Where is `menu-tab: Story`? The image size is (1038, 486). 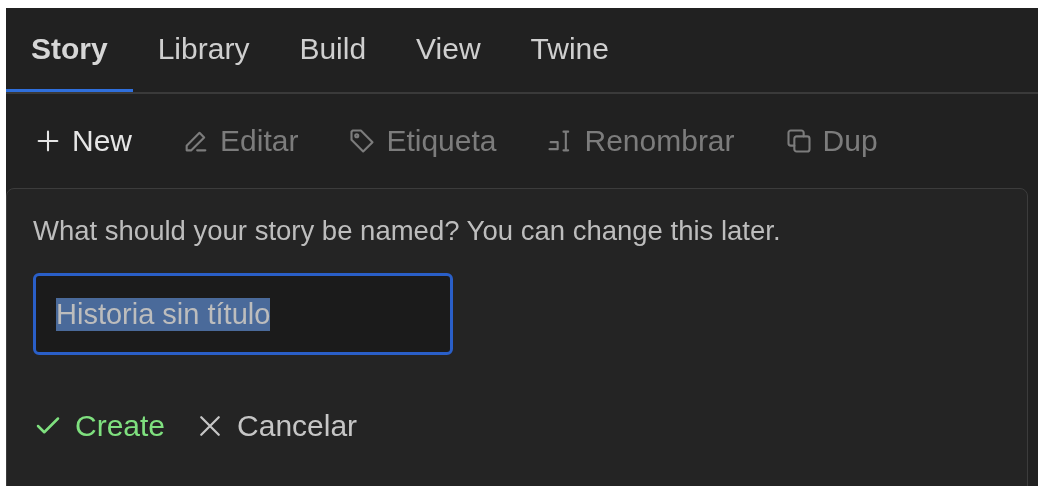 menu-tab: Story is located at coordinates (69, 50).